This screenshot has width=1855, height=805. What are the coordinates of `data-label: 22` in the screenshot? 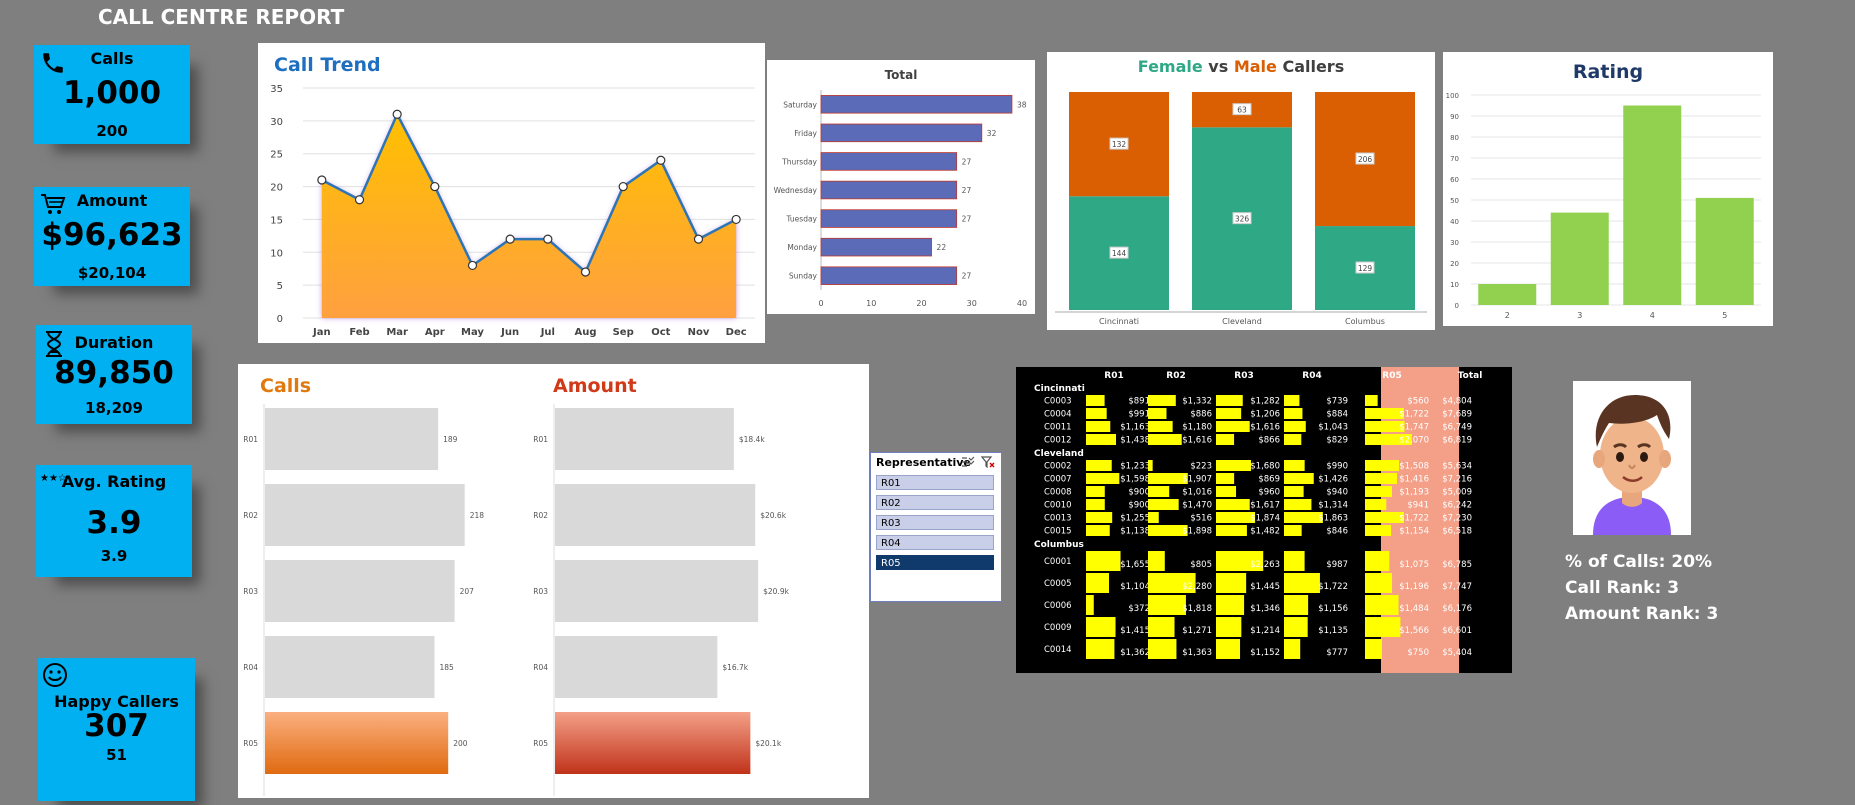 It's located at (942, 247).